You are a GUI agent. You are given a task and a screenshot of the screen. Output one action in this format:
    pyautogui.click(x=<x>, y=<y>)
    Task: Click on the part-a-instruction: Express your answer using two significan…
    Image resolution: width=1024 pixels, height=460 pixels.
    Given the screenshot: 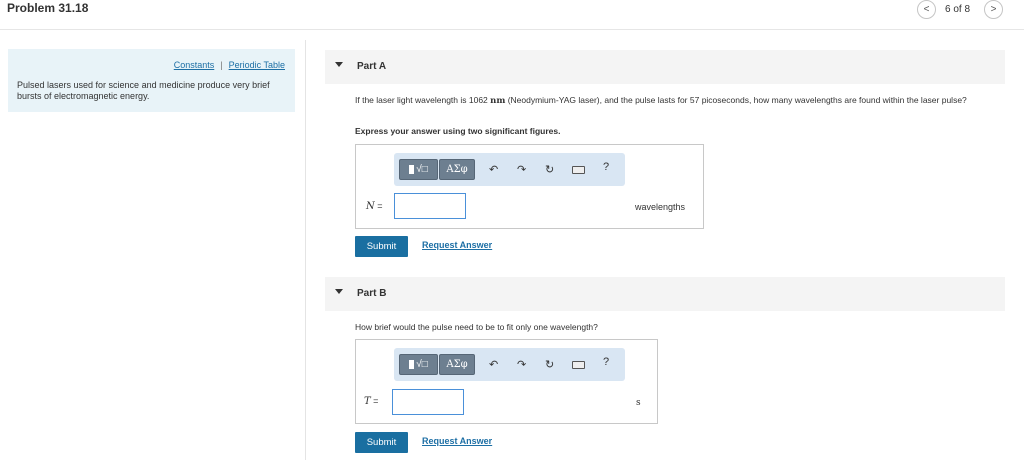 What is the action you would take?
    pyautogui.click(x=458, y=131)
    